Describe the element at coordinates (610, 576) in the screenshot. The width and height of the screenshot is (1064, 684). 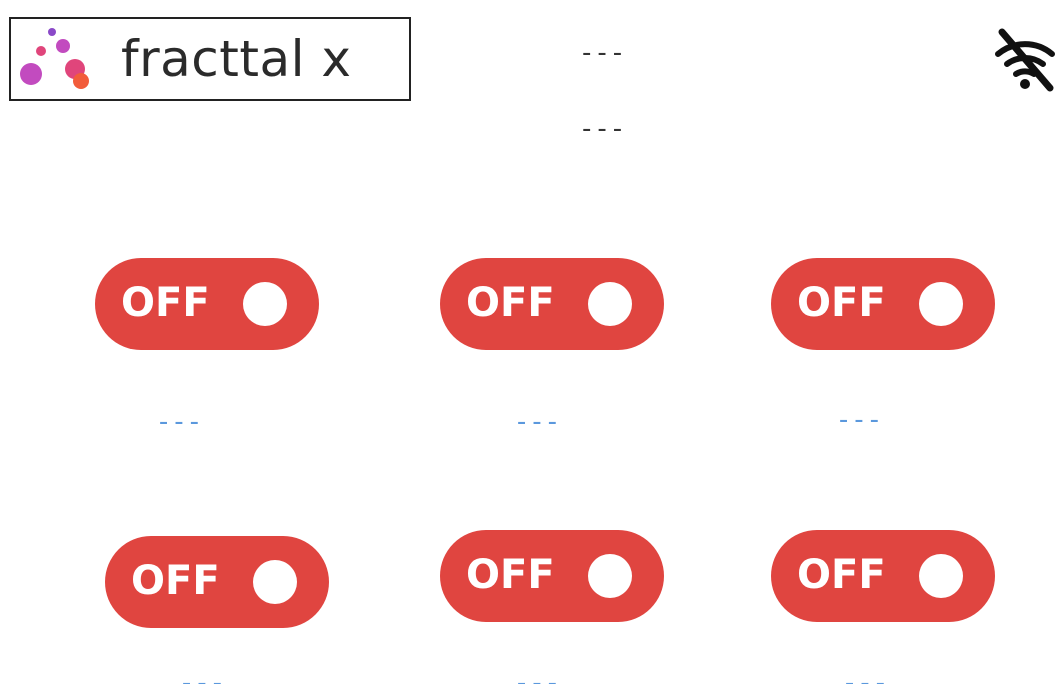
I see `switch-5-knob` at that location.